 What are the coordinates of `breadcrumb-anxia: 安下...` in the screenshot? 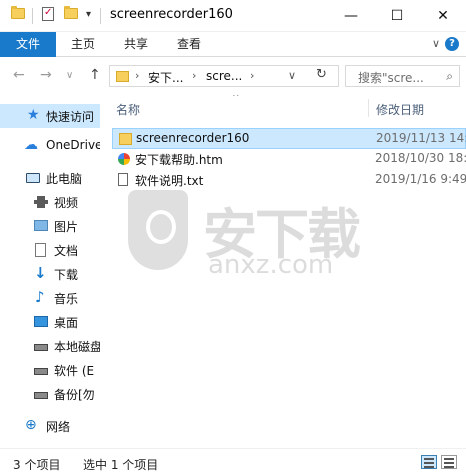 It's located at (165, 77).